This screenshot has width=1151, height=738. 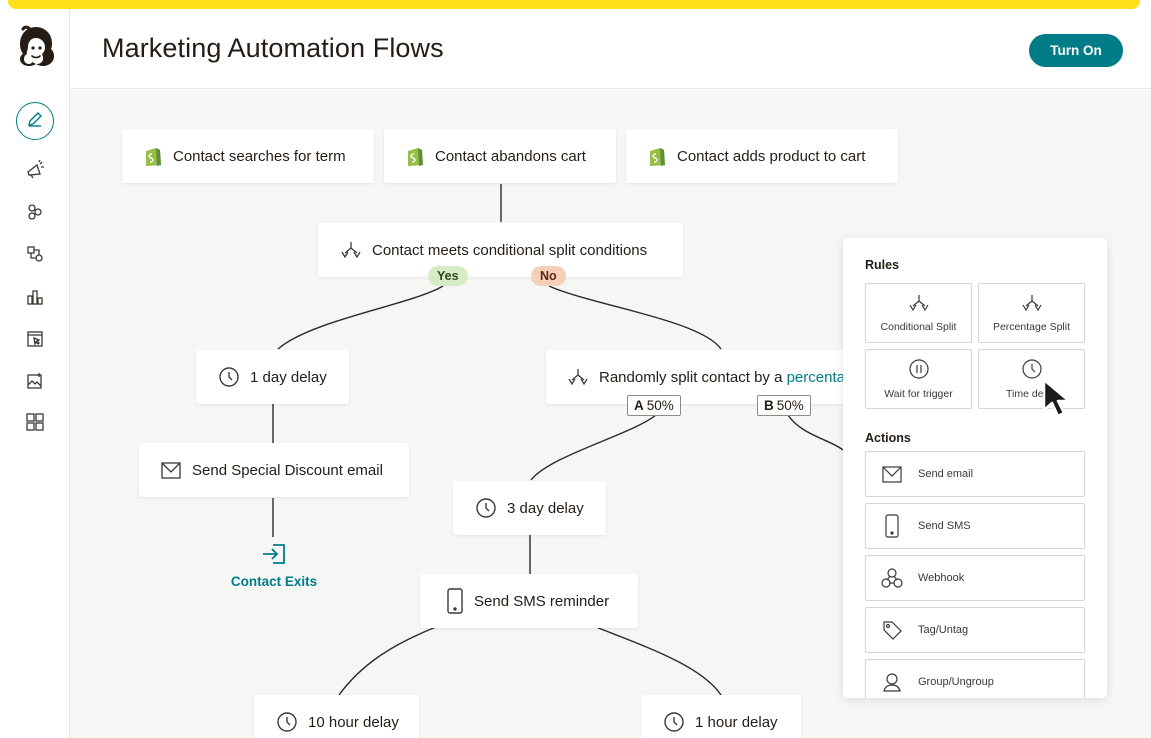 I want to click on rule-label: Wait for trigger, so click(x=918, y=394).